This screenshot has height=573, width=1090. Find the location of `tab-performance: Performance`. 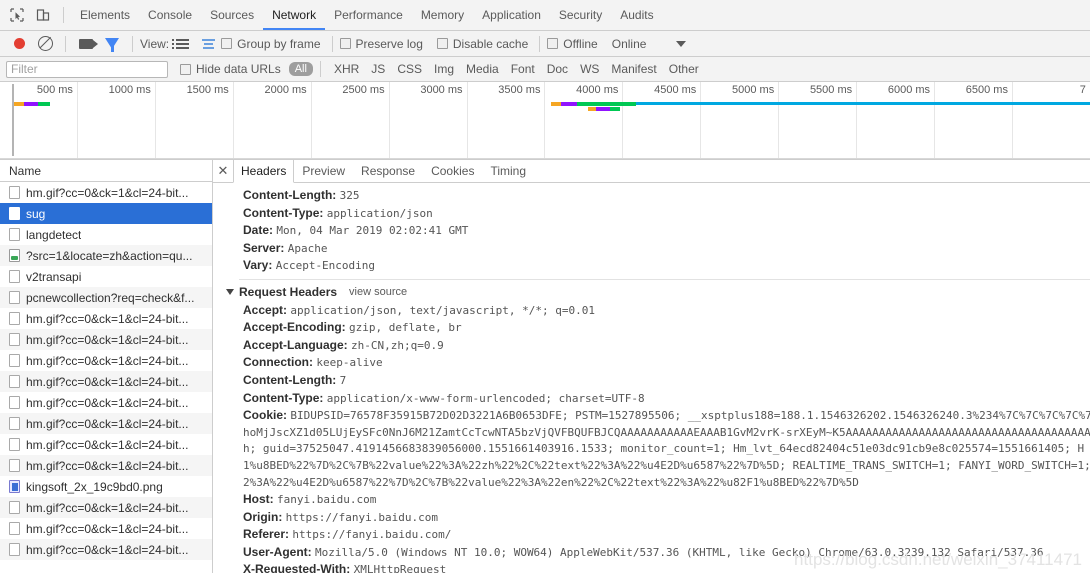

tab-performance: Performance is located at coordinates (368, 15).